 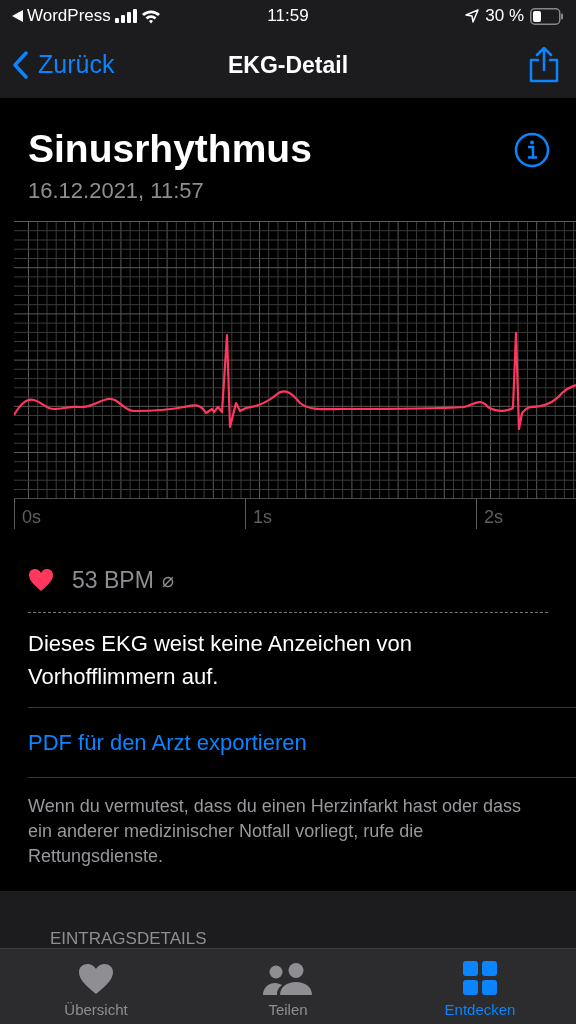 I want to click on tab-bar-item: Entdecken, so click(x=480, y=986).